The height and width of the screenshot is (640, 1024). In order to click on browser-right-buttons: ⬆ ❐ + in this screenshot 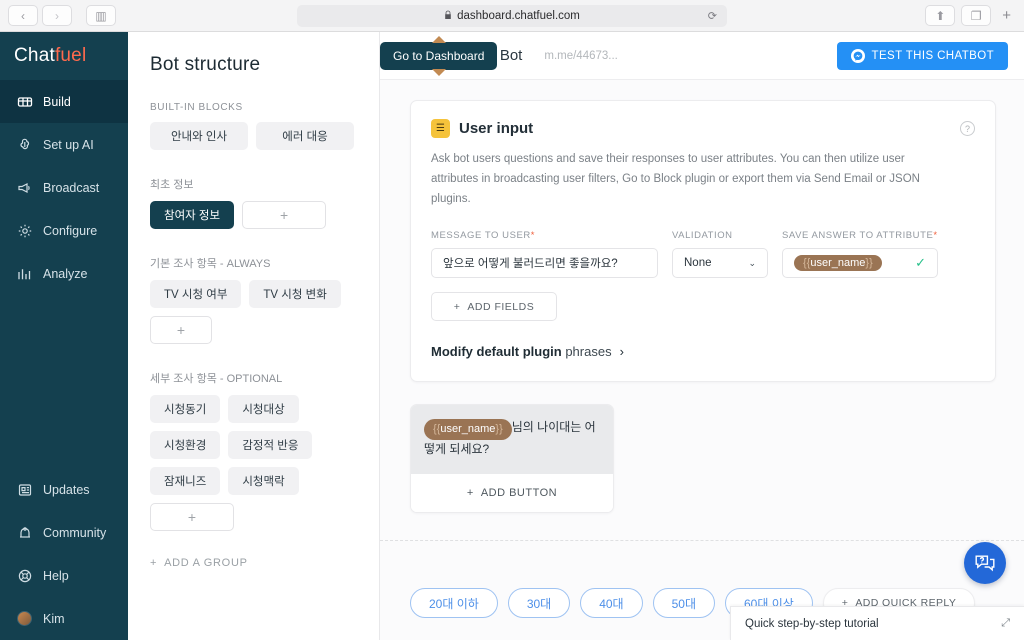, I will do `click(970, 15)`.